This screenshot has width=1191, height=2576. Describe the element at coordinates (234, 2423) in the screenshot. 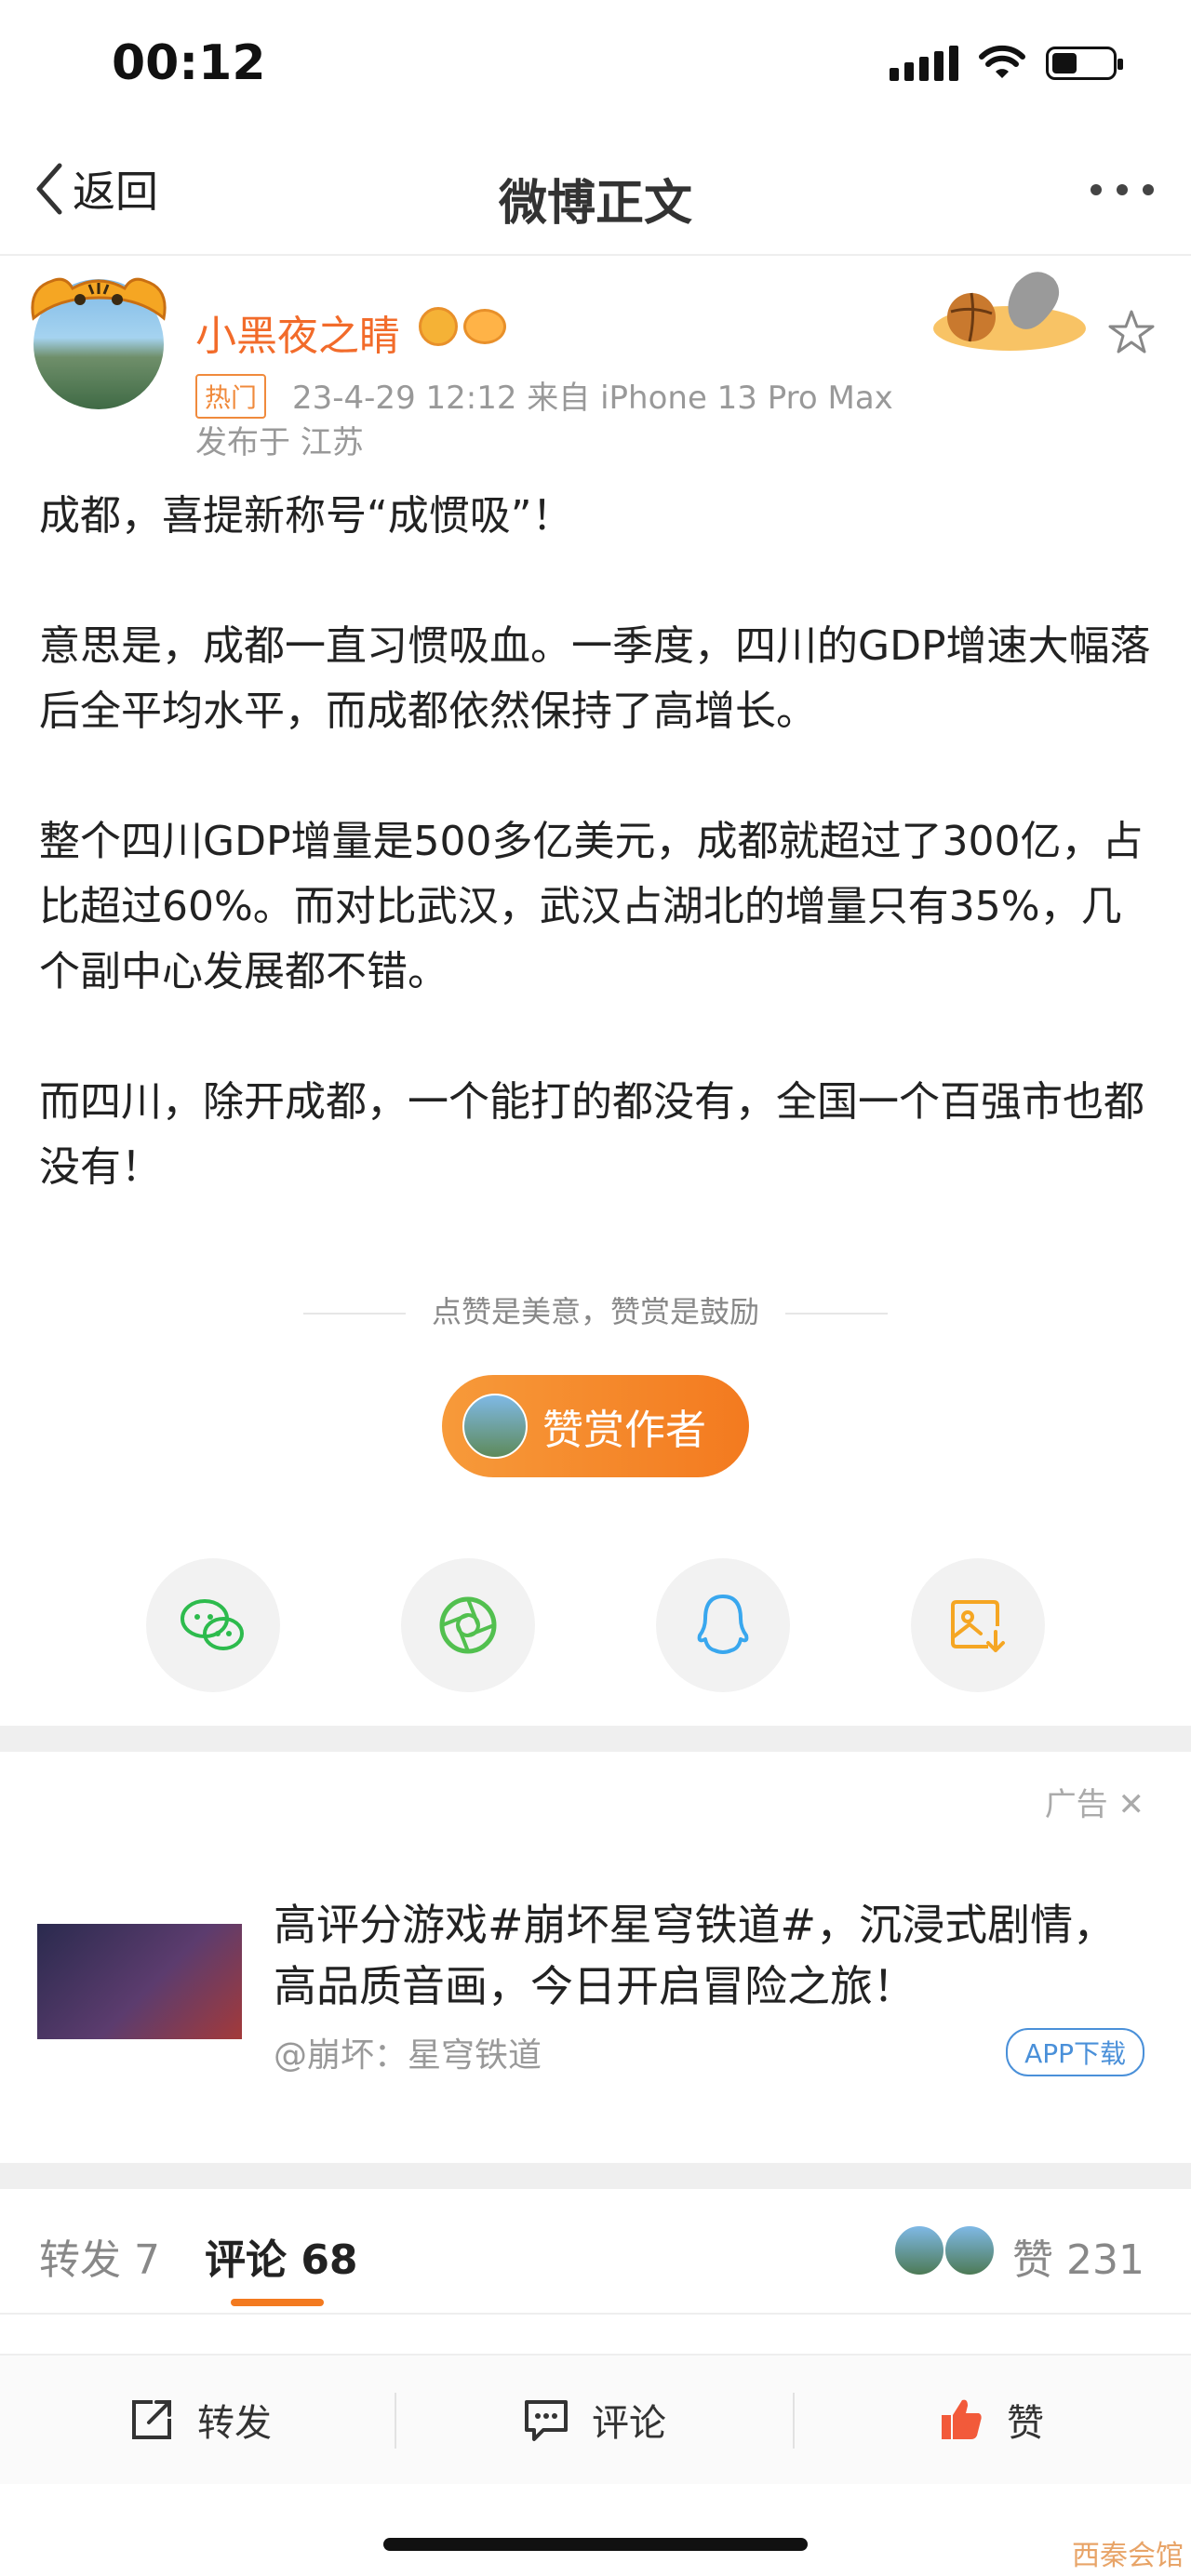

I see `repost-label: 转发` at that location.